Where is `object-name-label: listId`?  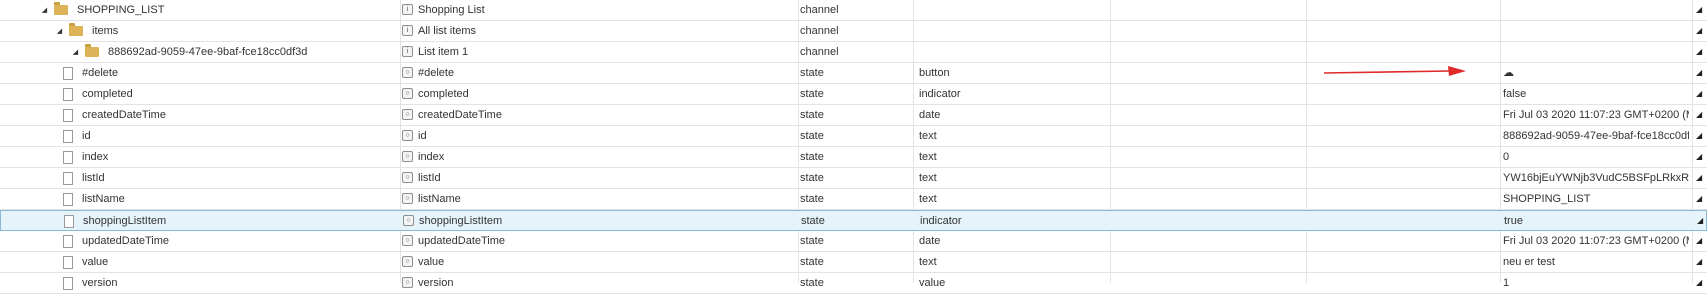 object-name-label: listId is located at coordinates (429, 178).